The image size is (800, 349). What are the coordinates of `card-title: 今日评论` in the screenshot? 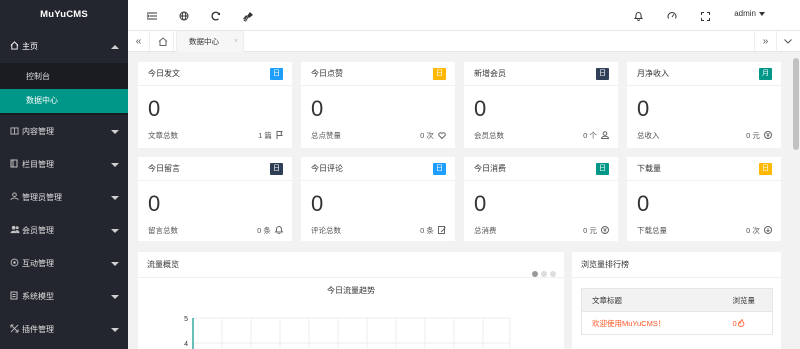 It's located at (327, 168).